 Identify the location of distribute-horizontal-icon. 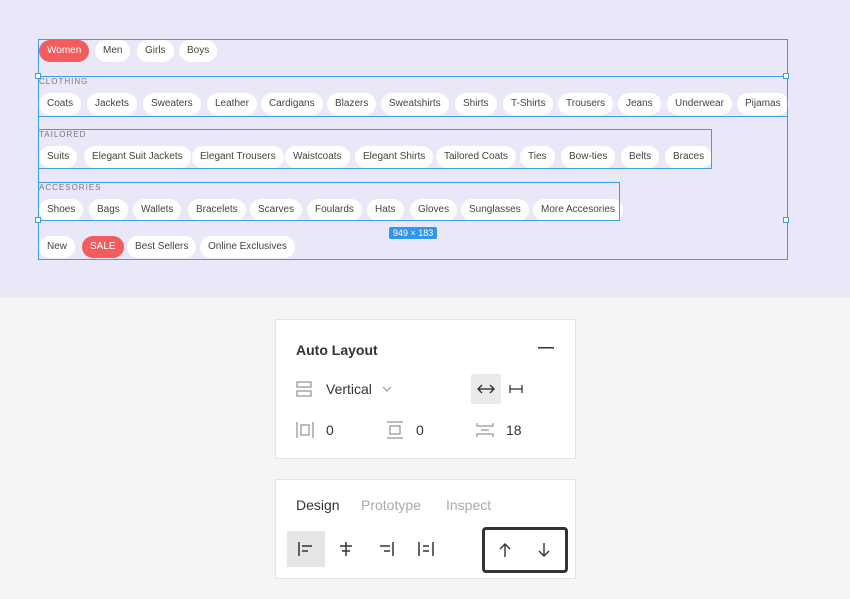
(426, 549).